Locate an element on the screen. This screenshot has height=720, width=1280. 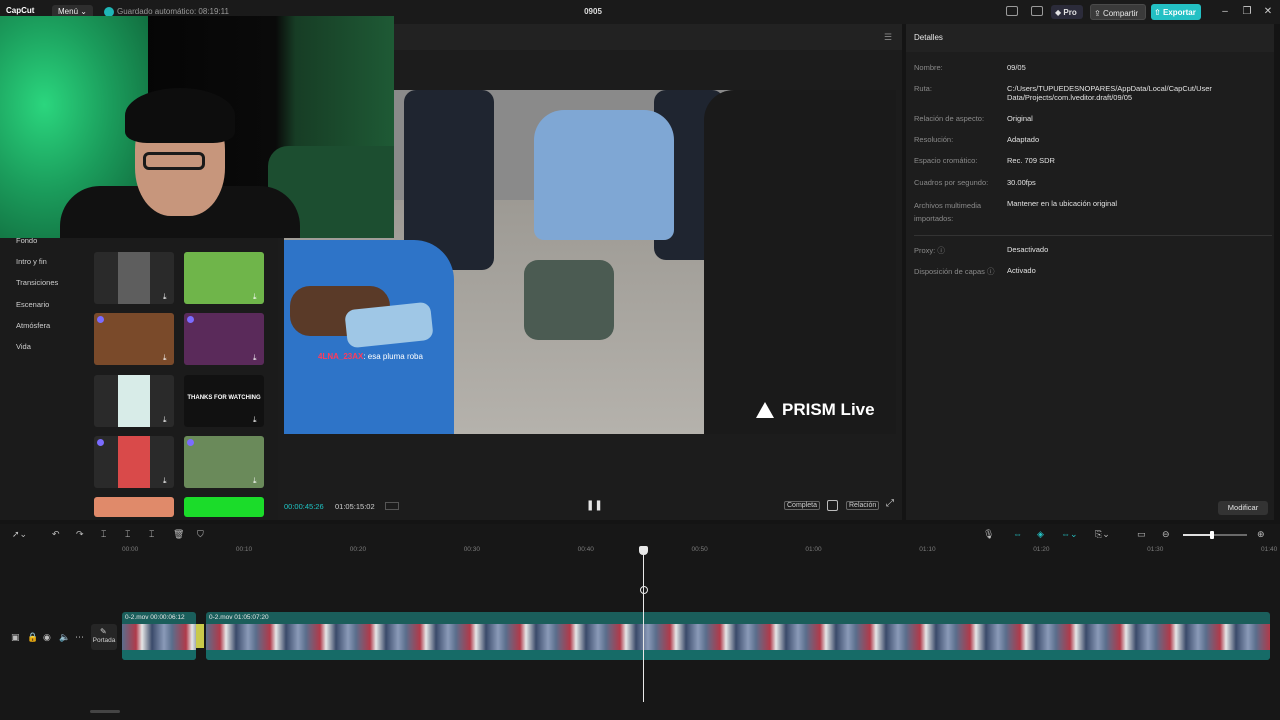
aspect-ratio-button: Relación is located at coordinates (863, 505).